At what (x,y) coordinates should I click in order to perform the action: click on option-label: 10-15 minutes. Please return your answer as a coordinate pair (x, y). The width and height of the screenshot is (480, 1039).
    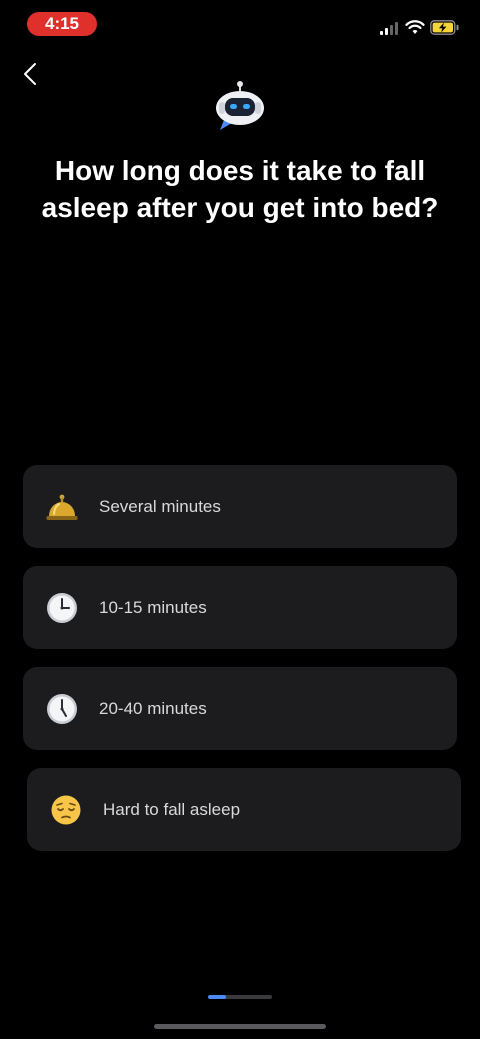
    Looking at the image, I should click on (153, 607).